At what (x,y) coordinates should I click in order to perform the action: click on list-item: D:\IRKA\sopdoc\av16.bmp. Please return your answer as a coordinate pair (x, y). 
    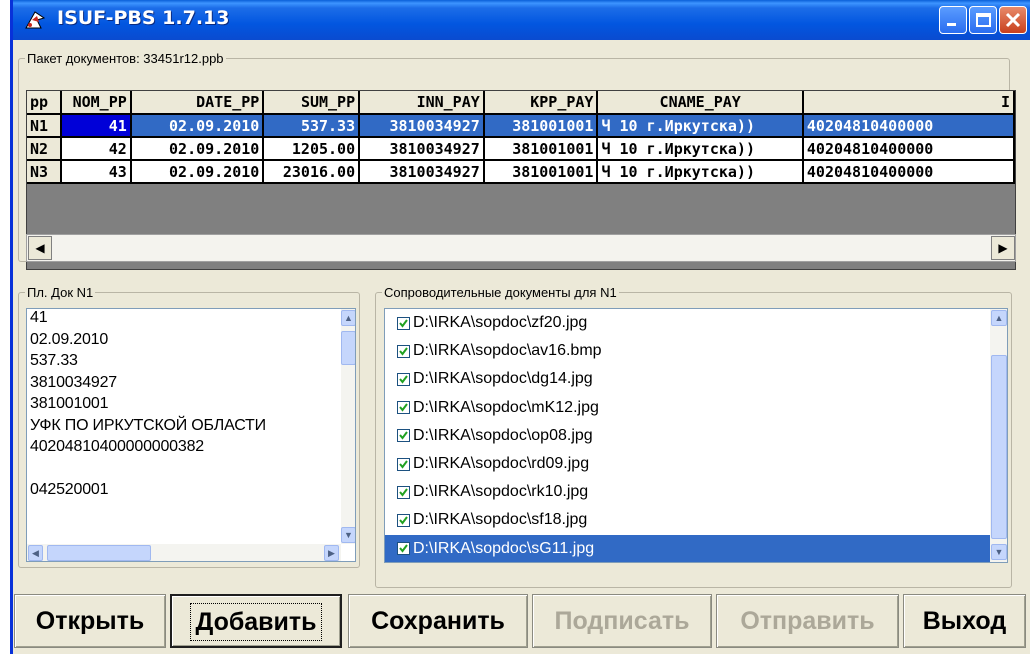
    Looking at the image, I should click on (696, 351).